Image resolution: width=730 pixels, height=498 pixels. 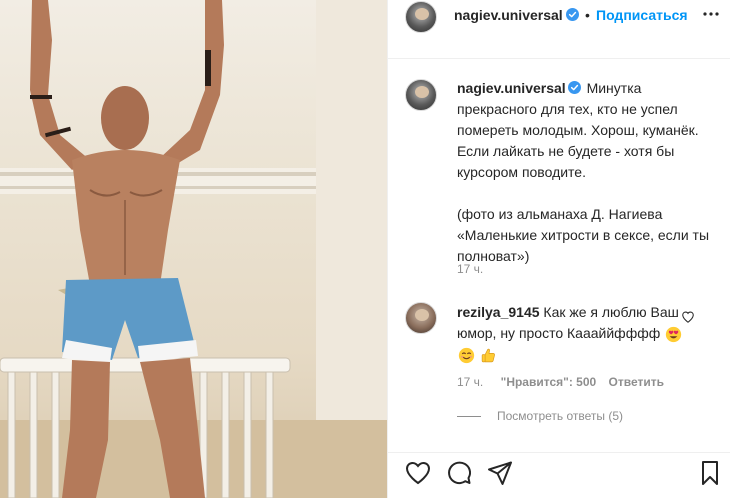 I want to click on share-icon, so click(x=500, y=473).